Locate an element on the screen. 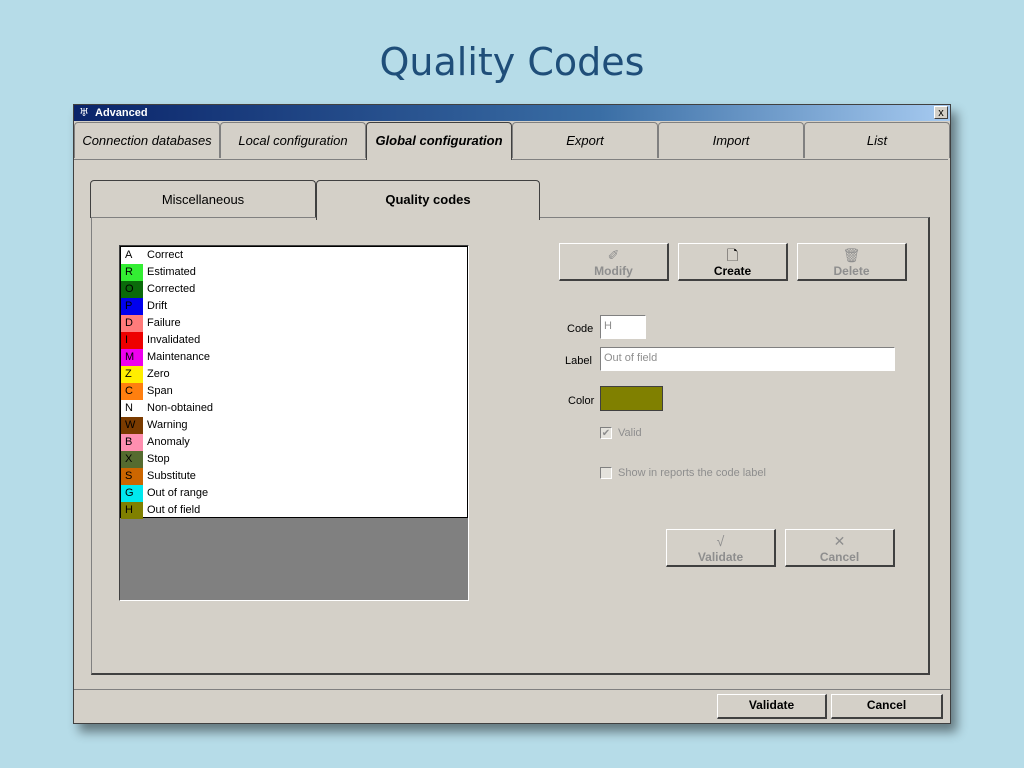 The width and height of the screenshot is (1024, 768). inner-tab-strip: Miscellaneous Quality codes is located at coordinates (510, 200).